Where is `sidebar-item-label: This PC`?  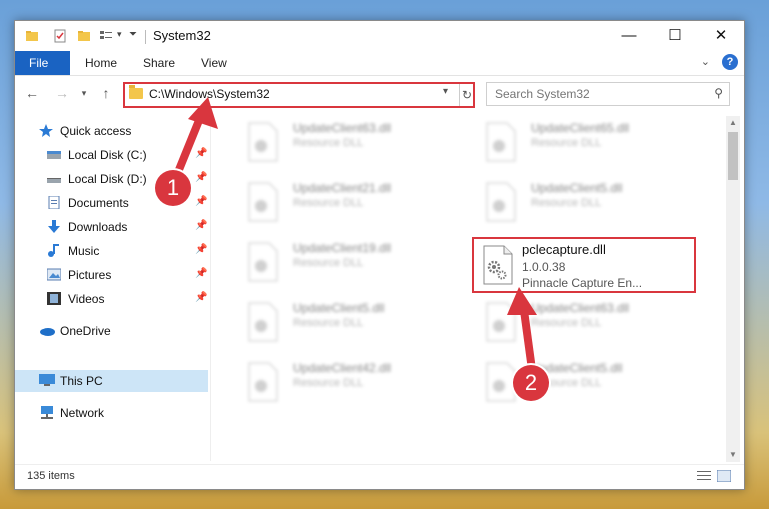 sidebar-item-label: This PC is located at coordinates (81, 381).